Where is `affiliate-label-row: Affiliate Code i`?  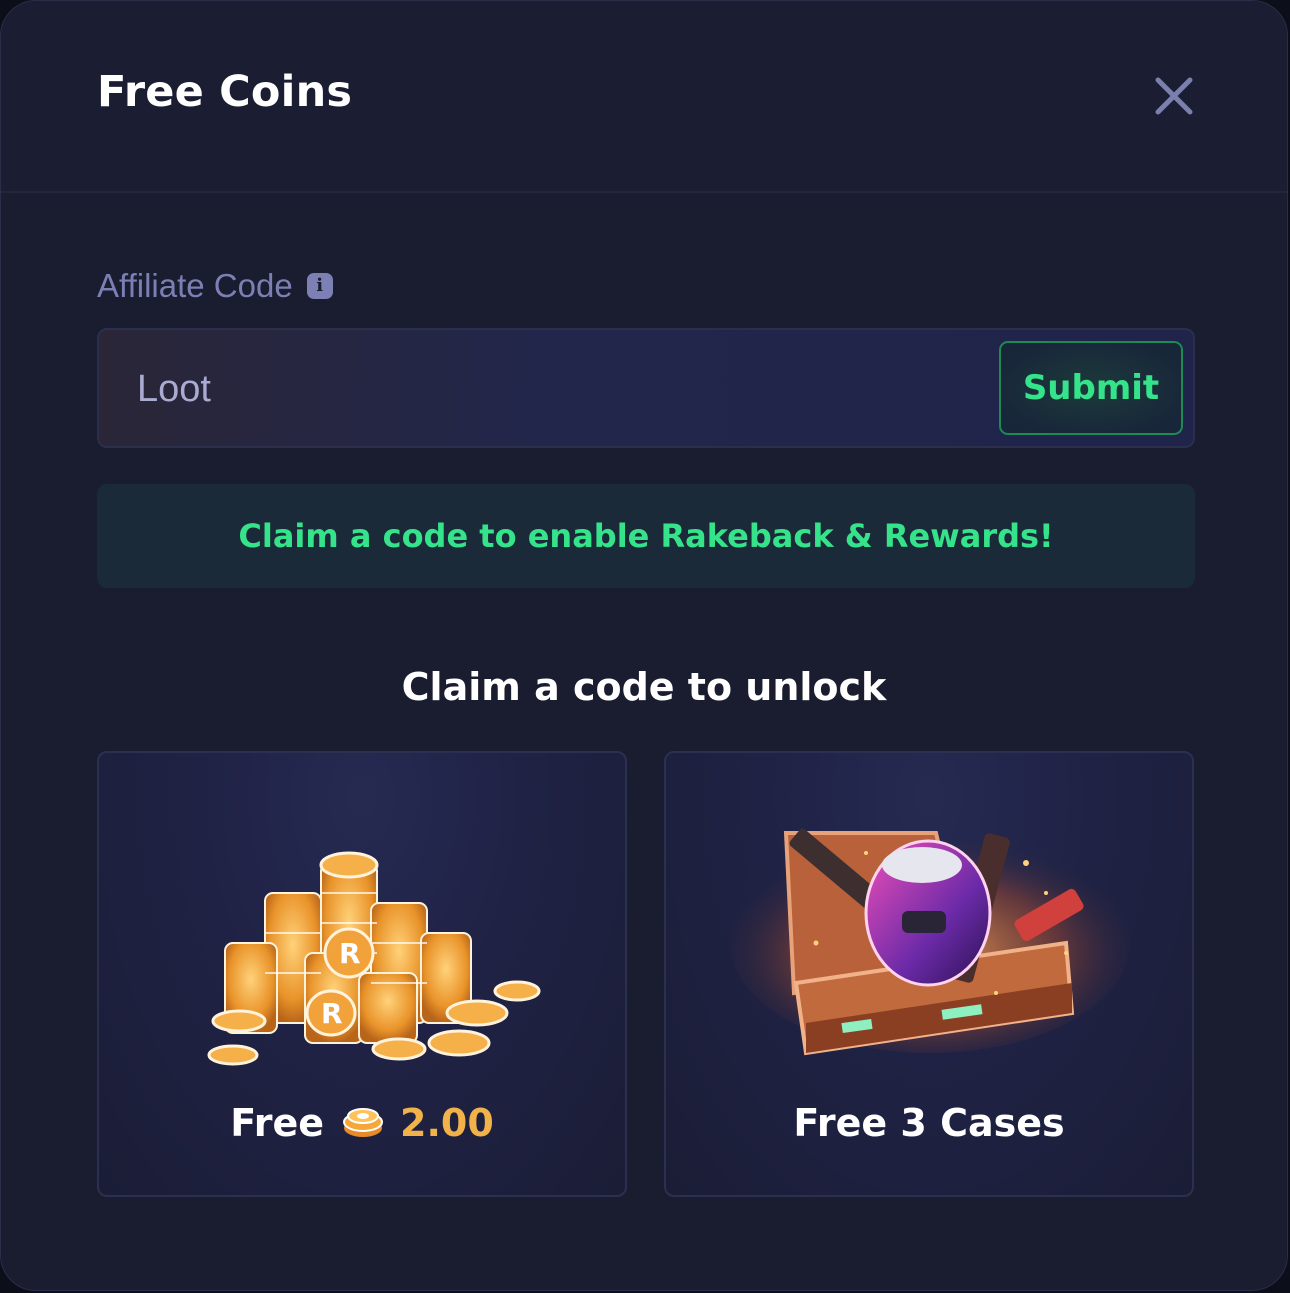
affiliate-label-row: Affiliate Code i is located at coordinates (215, 286).